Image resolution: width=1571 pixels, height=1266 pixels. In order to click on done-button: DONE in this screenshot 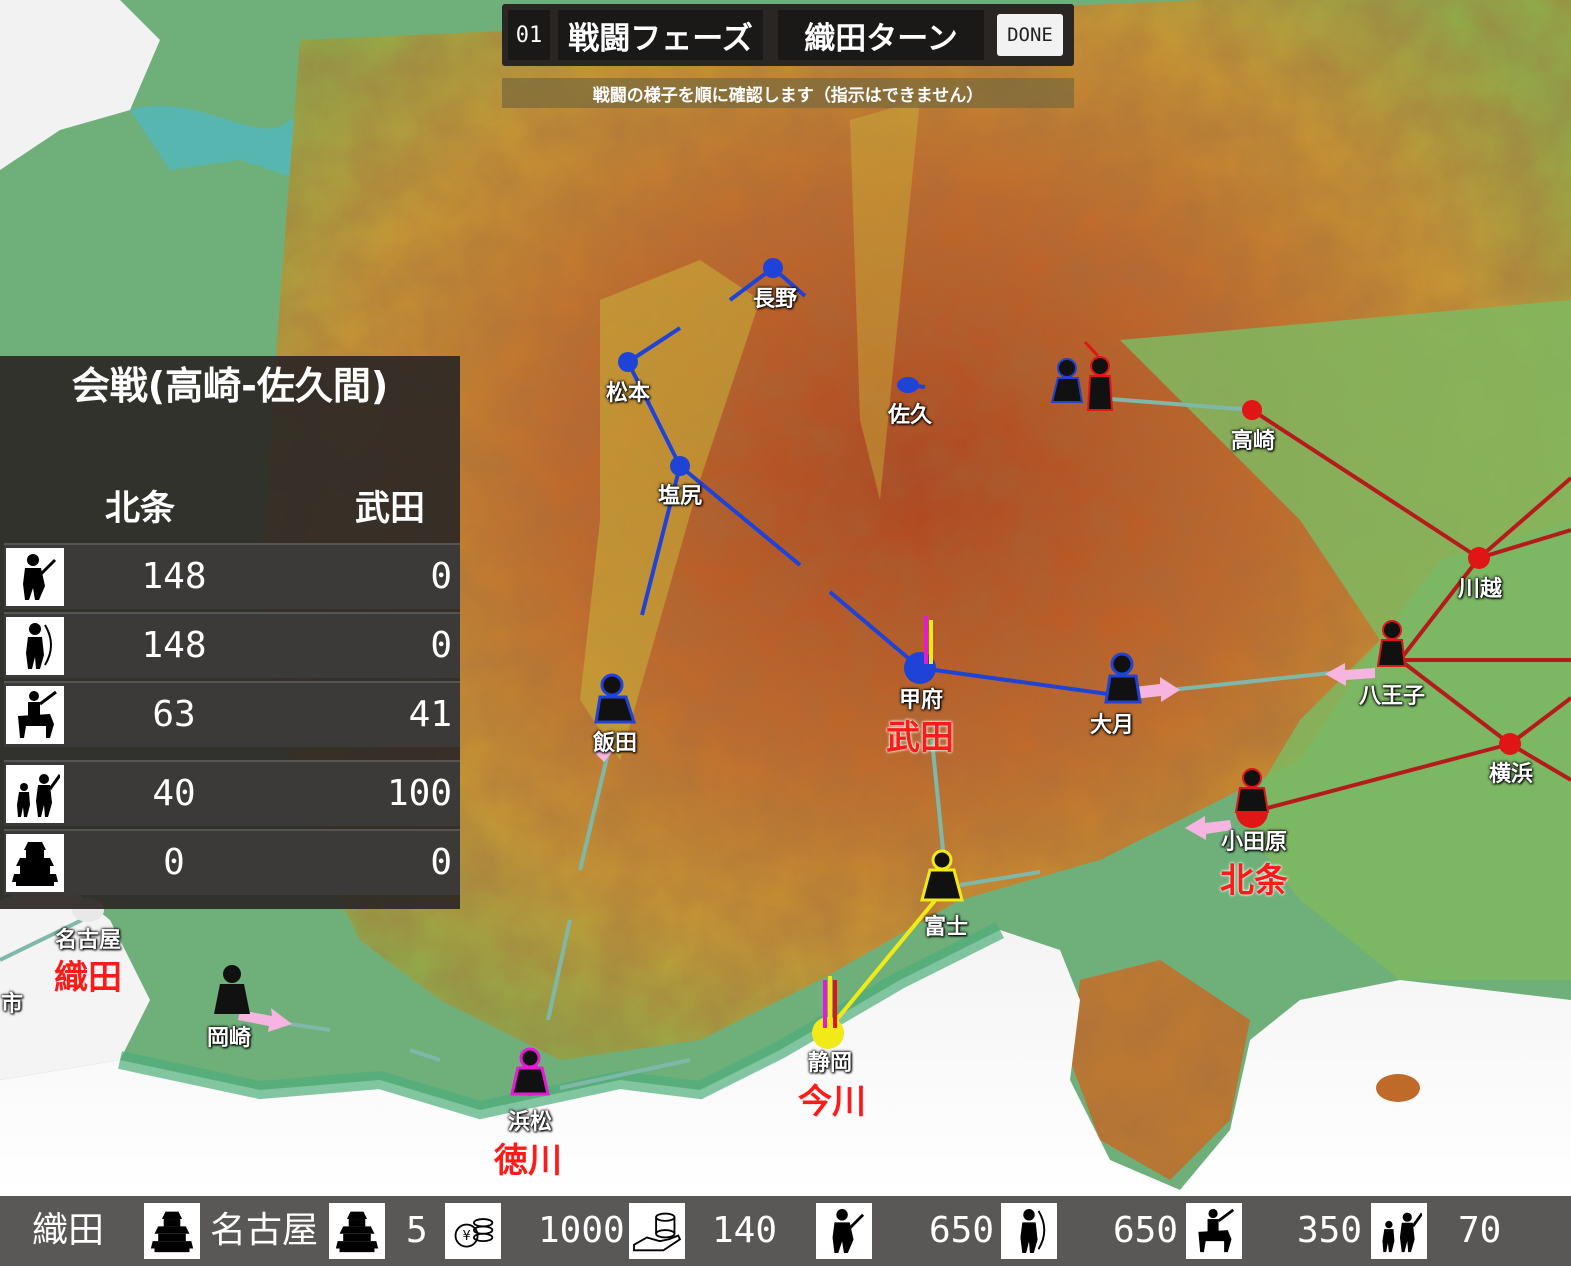, I will do `click(1030, 35)`.